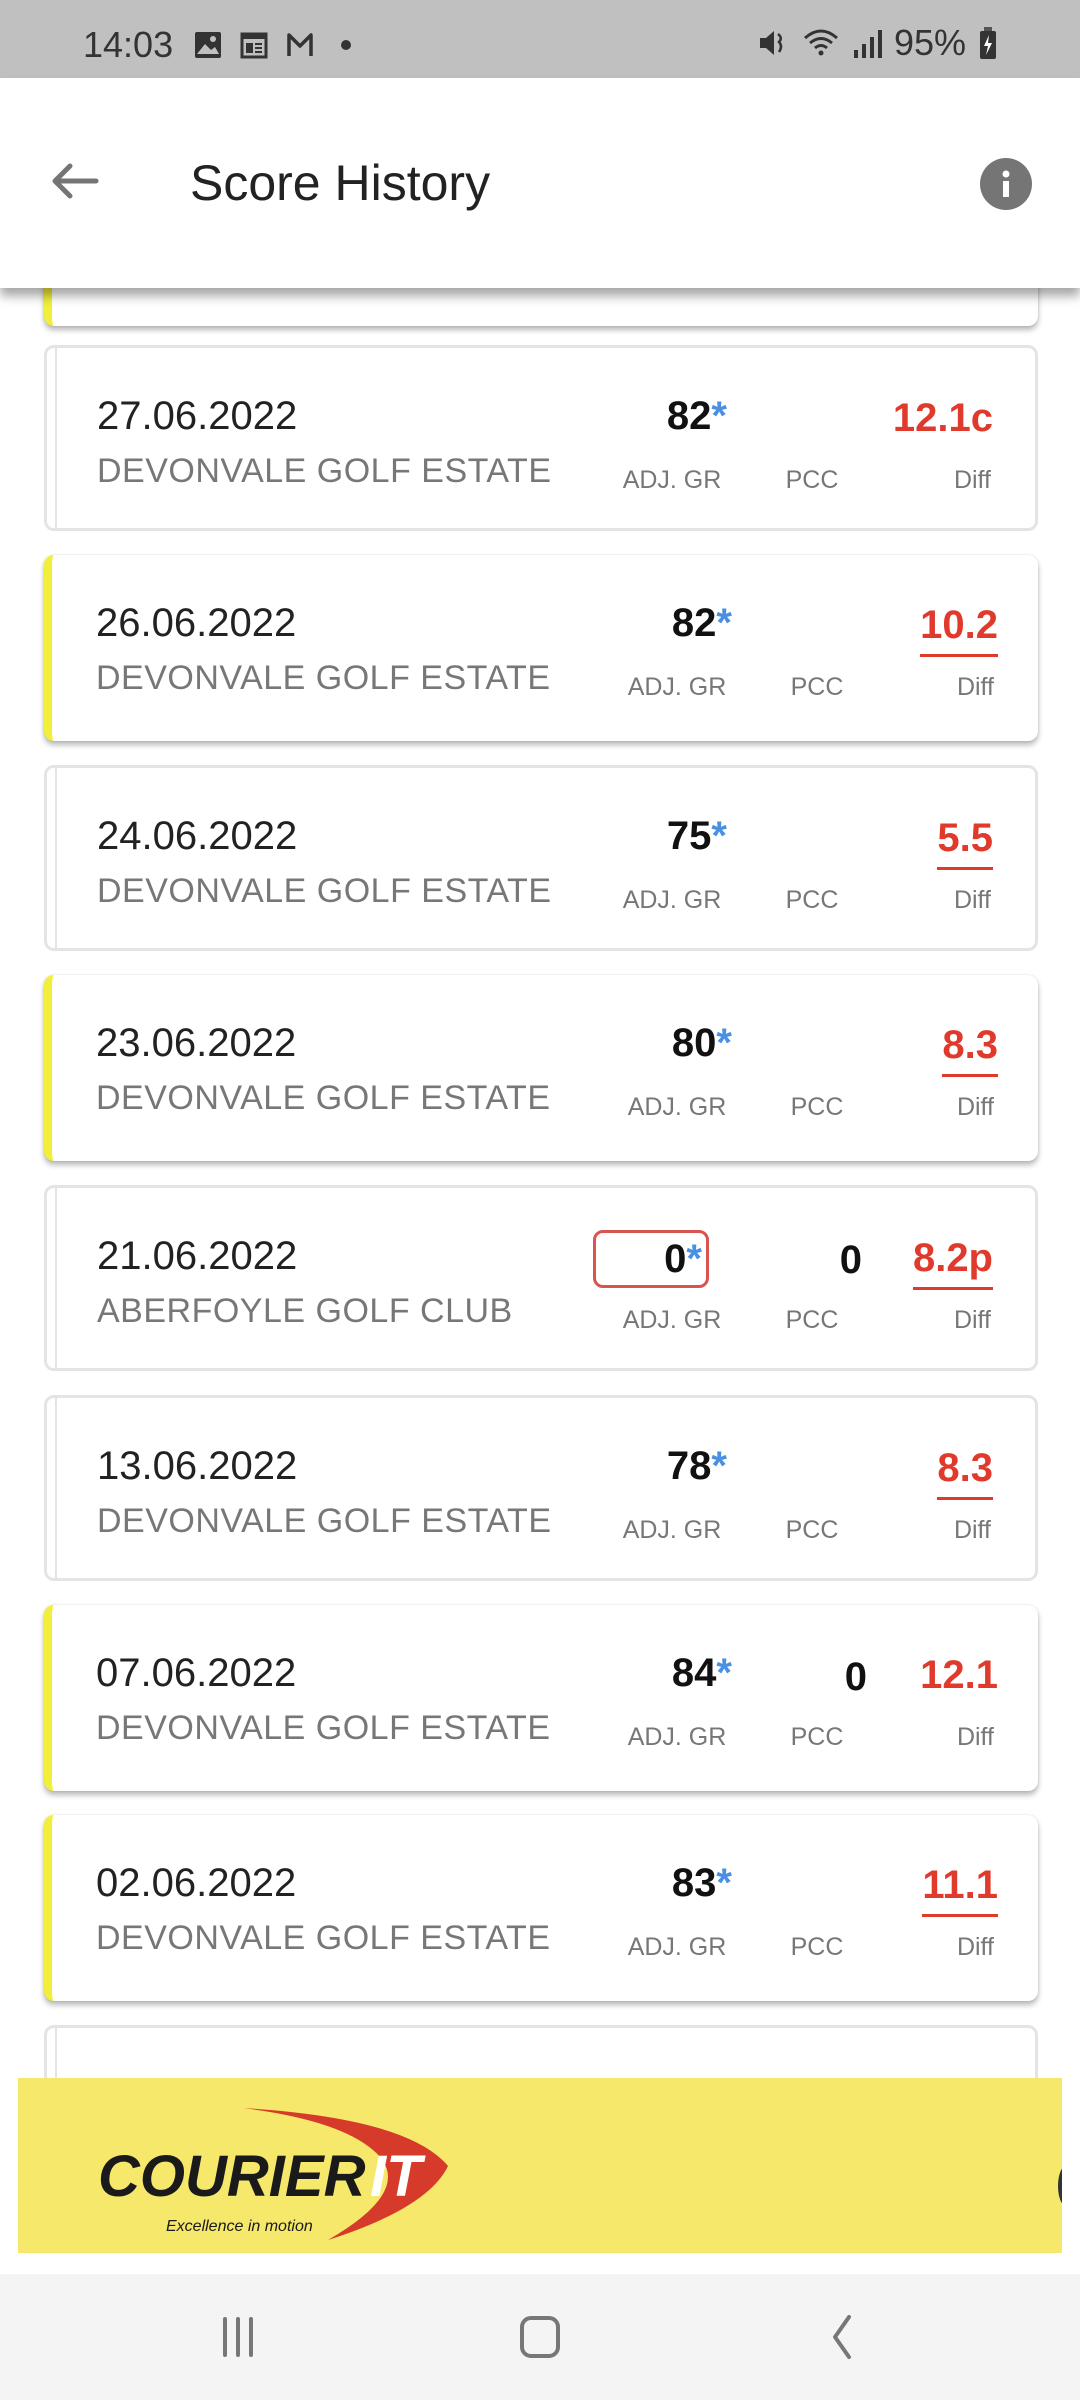  Describe the element at coordinates (196, 1043) in the screenshot. I see `round-date: 23.06.2022` at that location.